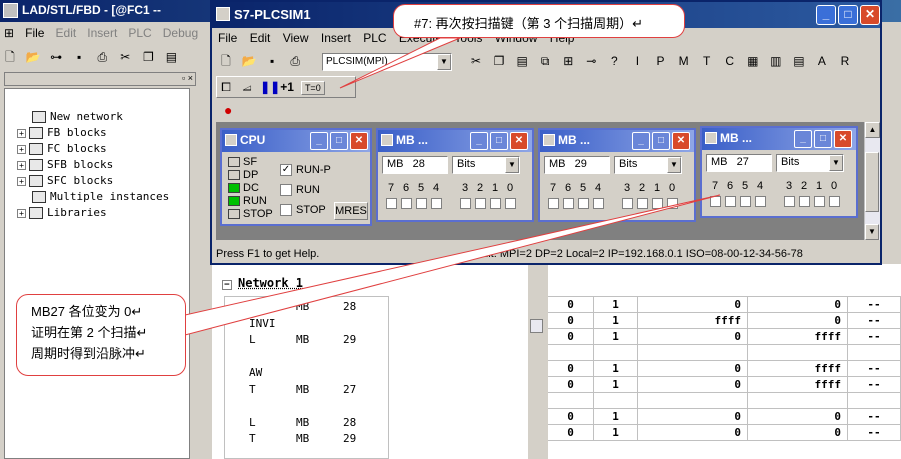 The image size is (901, 459). I want to click on callout-line: 周期时得到沿脉冲↵, so click(88, 353).